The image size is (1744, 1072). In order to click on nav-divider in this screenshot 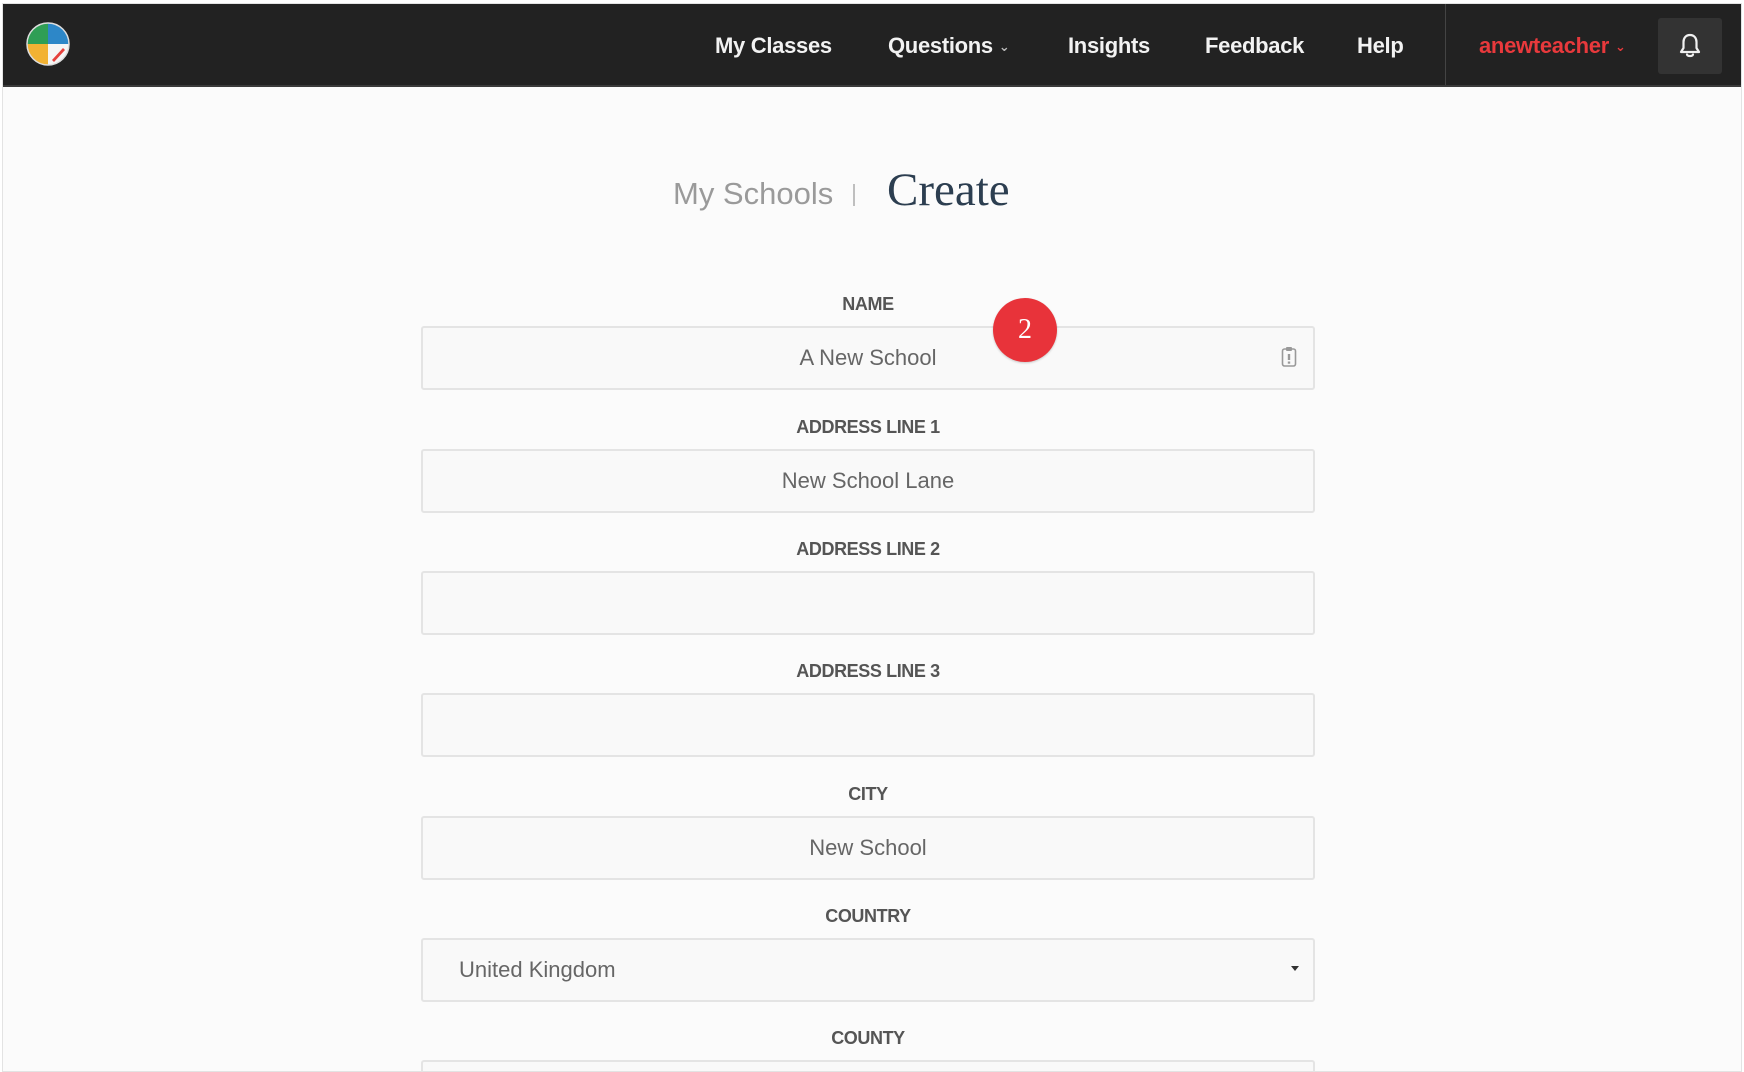, I will do `click(1445, 44)`.